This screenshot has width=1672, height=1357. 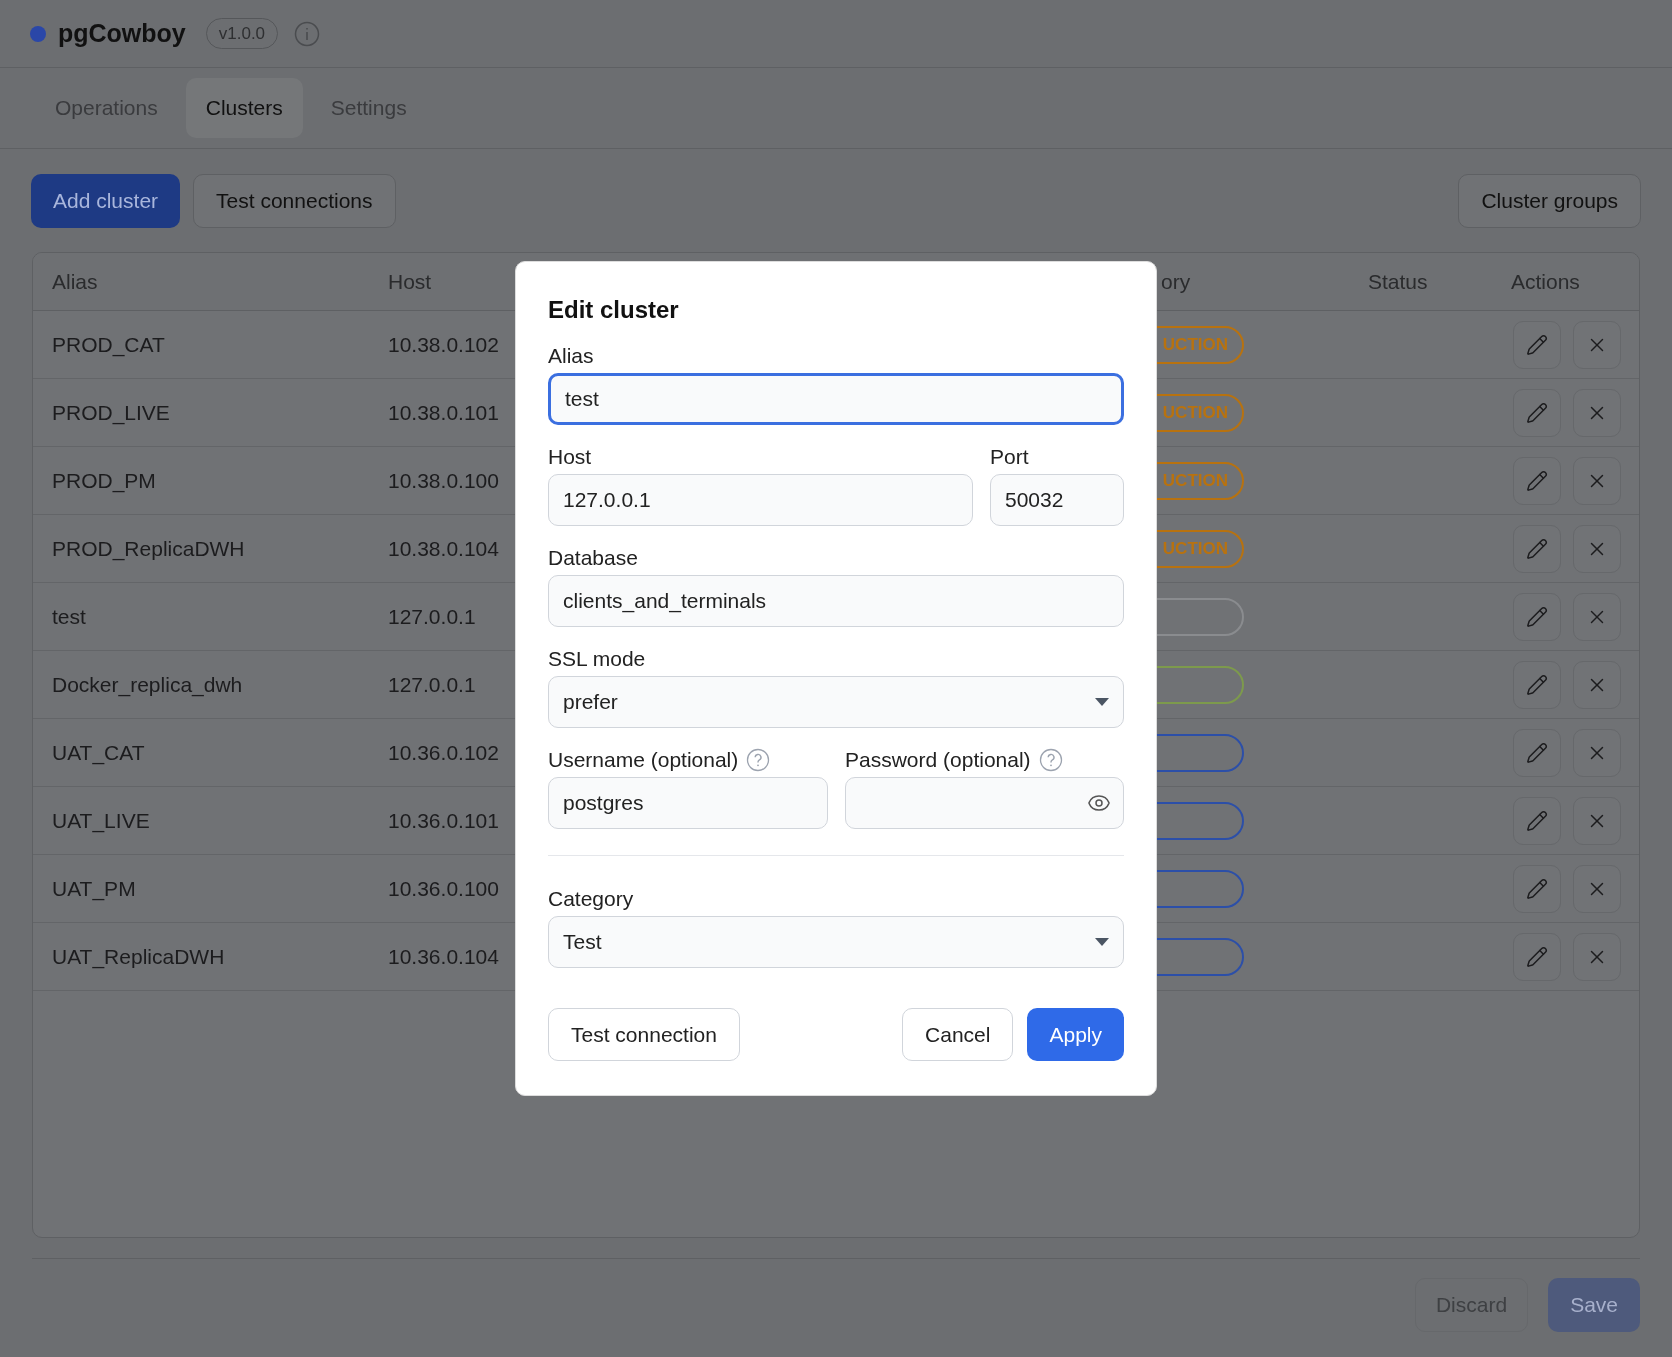 I want to click on alias-cell-text: Docker_replica_dwh, so click(x=147, y=685).